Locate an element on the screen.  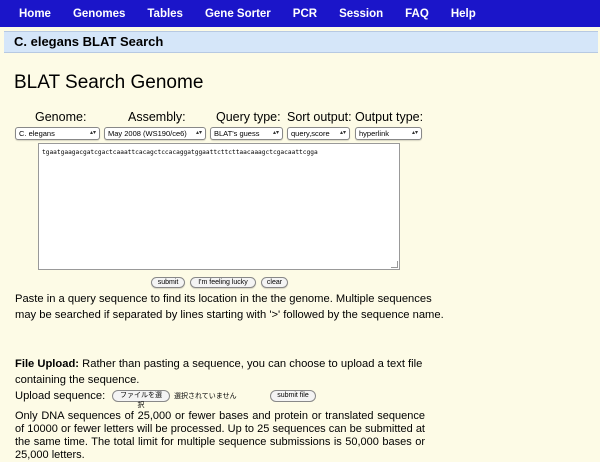
nav-genomes: Genomes is located at coordinates (99, 14).